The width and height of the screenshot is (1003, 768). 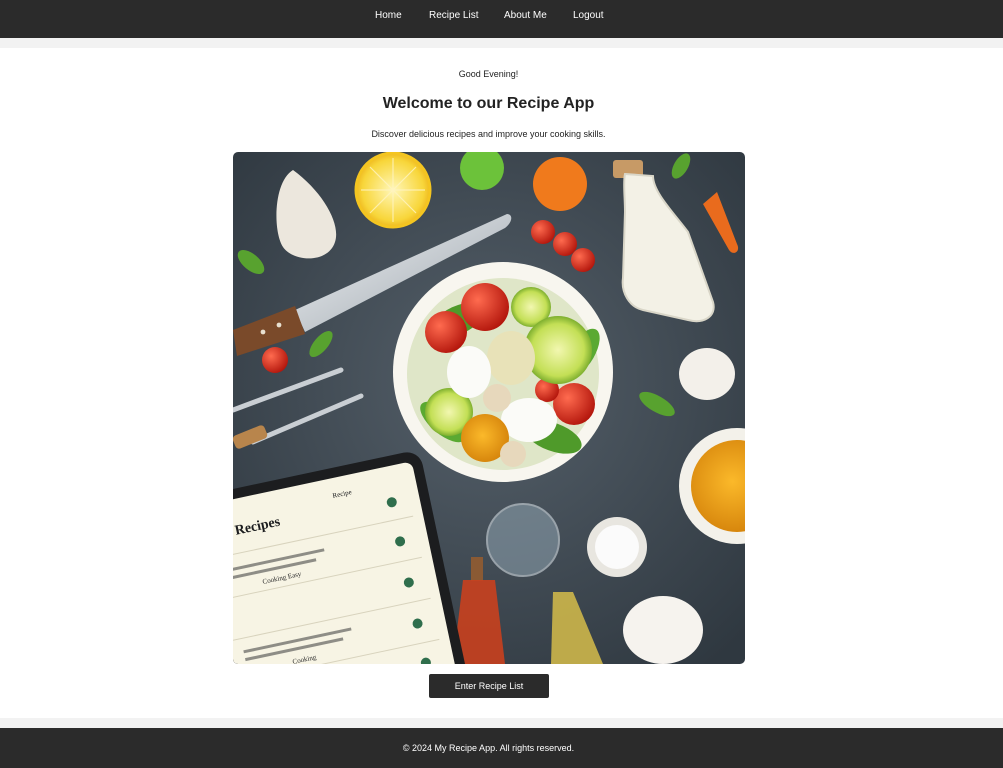 I want to click on white-pumpkin, so click(x=663, y=630).